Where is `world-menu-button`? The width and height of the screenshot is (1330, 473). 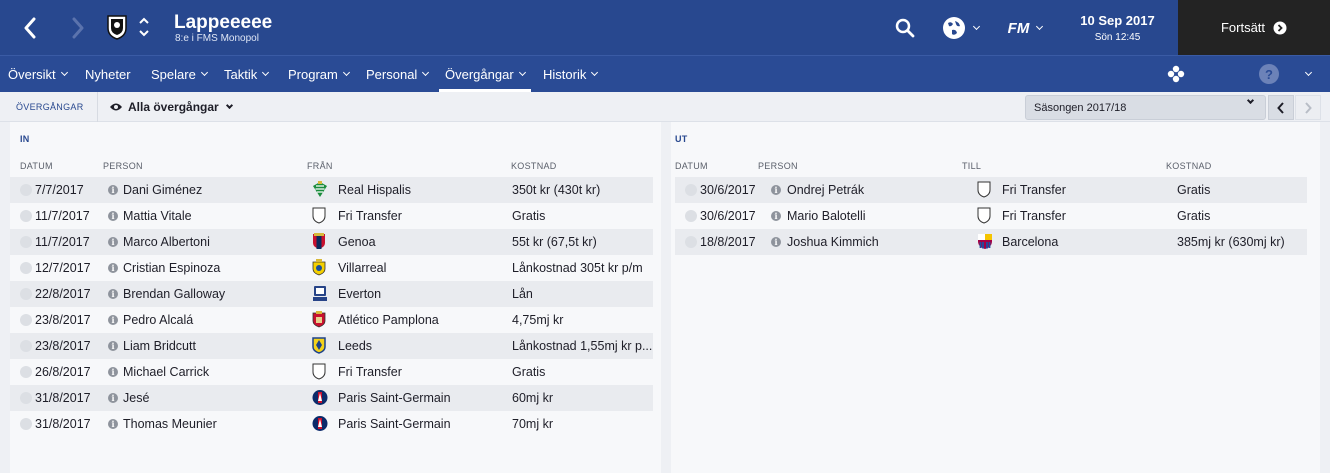
world-menu-button is located at coordinates (960, 28).